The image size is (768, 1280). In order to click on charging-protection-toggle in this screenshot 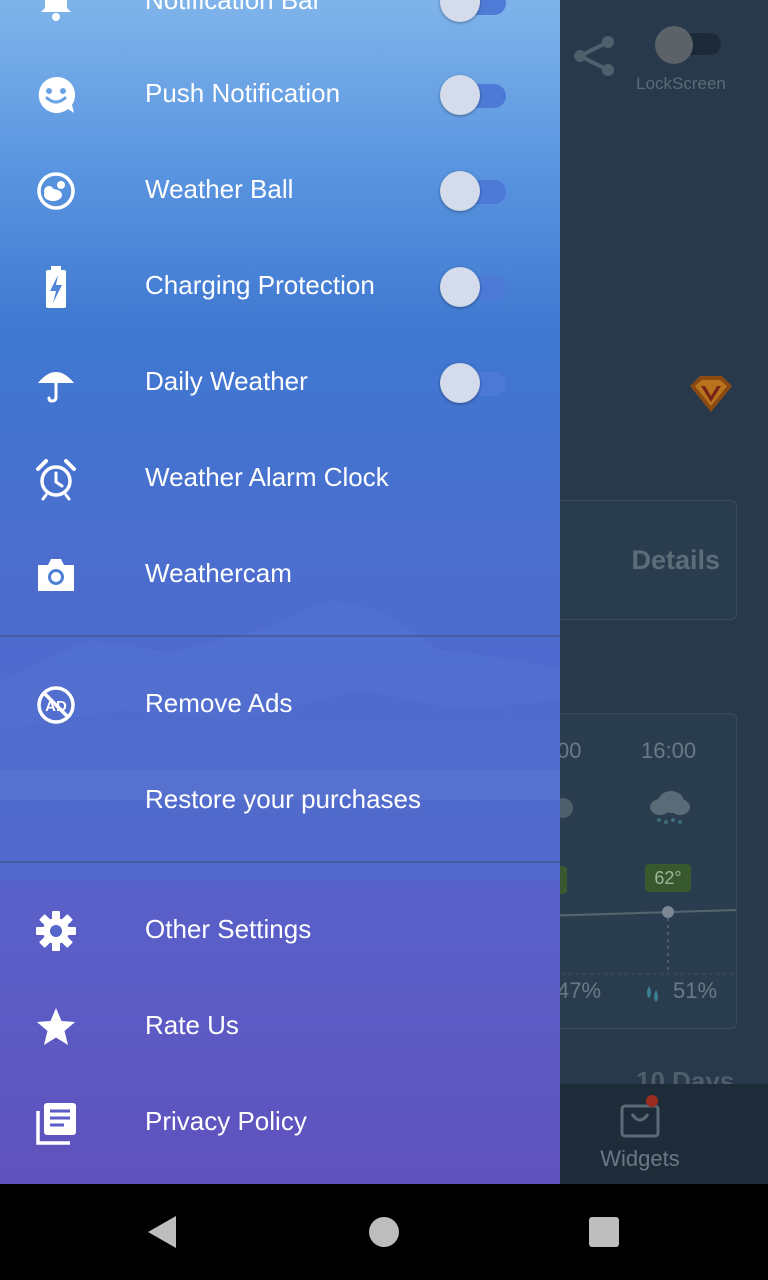, I will do `click(474, 287)`.